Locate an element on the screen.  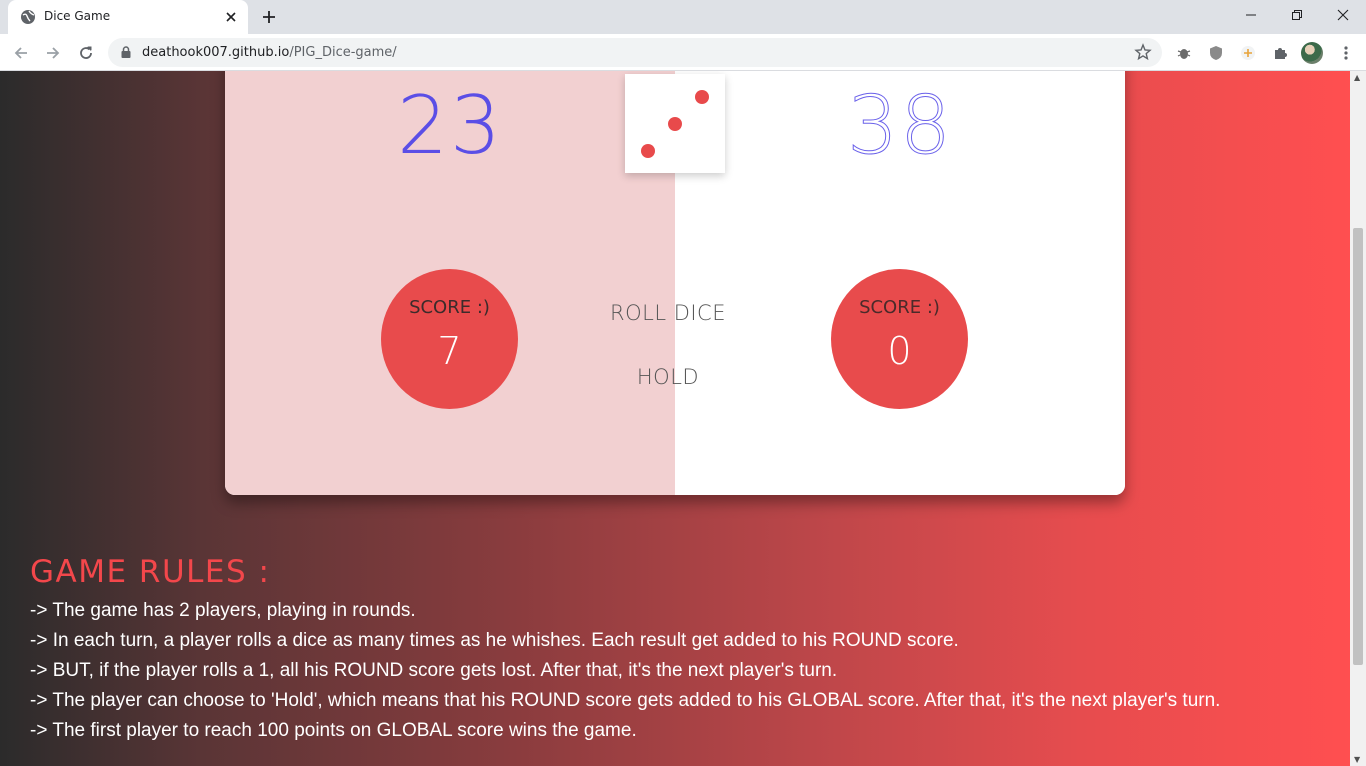
restore-button is located at coordinates (1297, 15).